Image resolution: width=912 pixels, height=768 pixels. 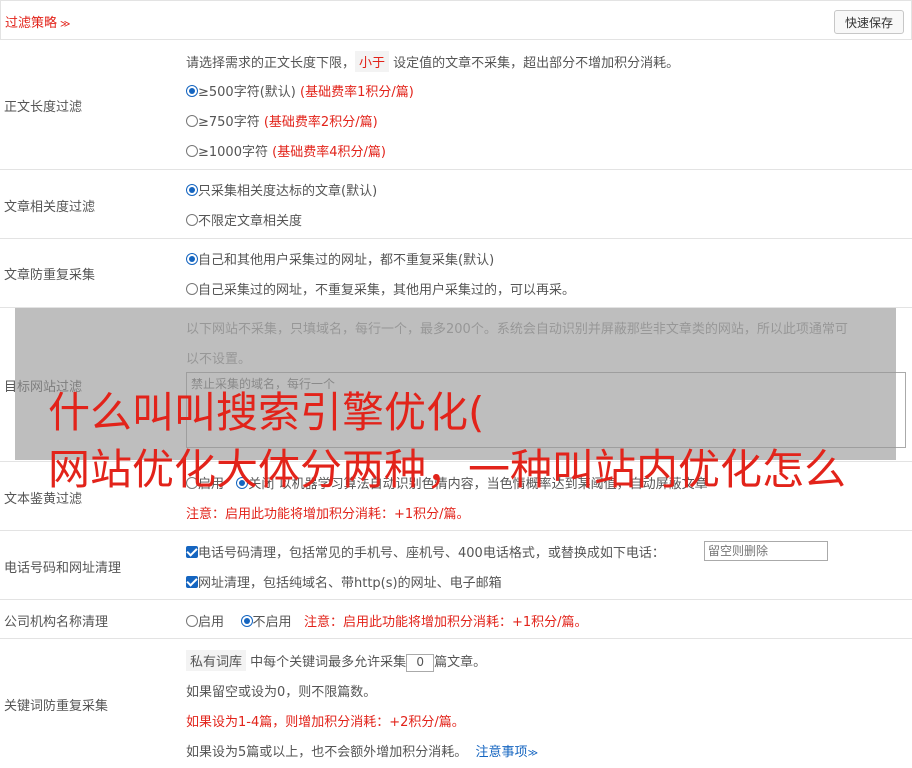 What do you see at coordinates (286, 150) in the screenshot?
I see `length-option-1000: ≥1000字符 (基础费率4积分/篇)` at bounding box center [286, 150].